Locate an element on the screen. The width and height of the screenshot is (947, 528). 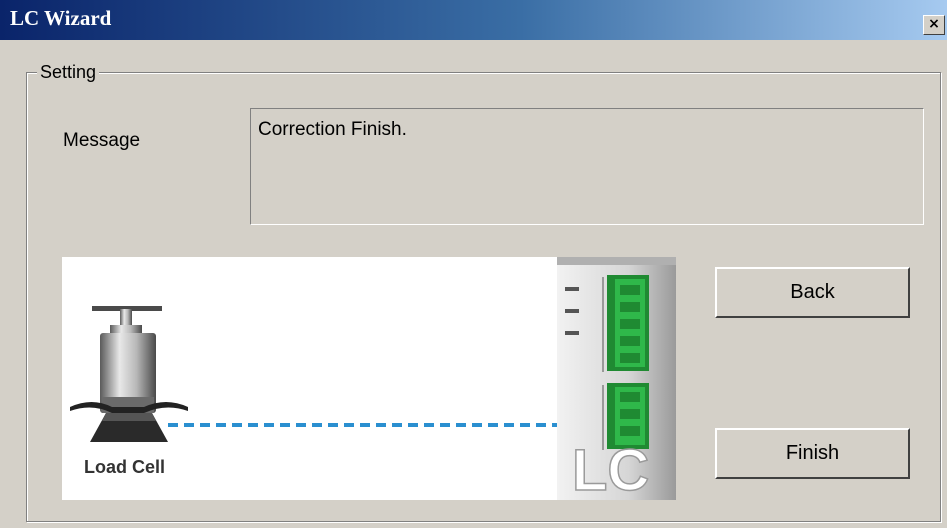
message-text: Correction Finish. is located at coordinates (332, 129).